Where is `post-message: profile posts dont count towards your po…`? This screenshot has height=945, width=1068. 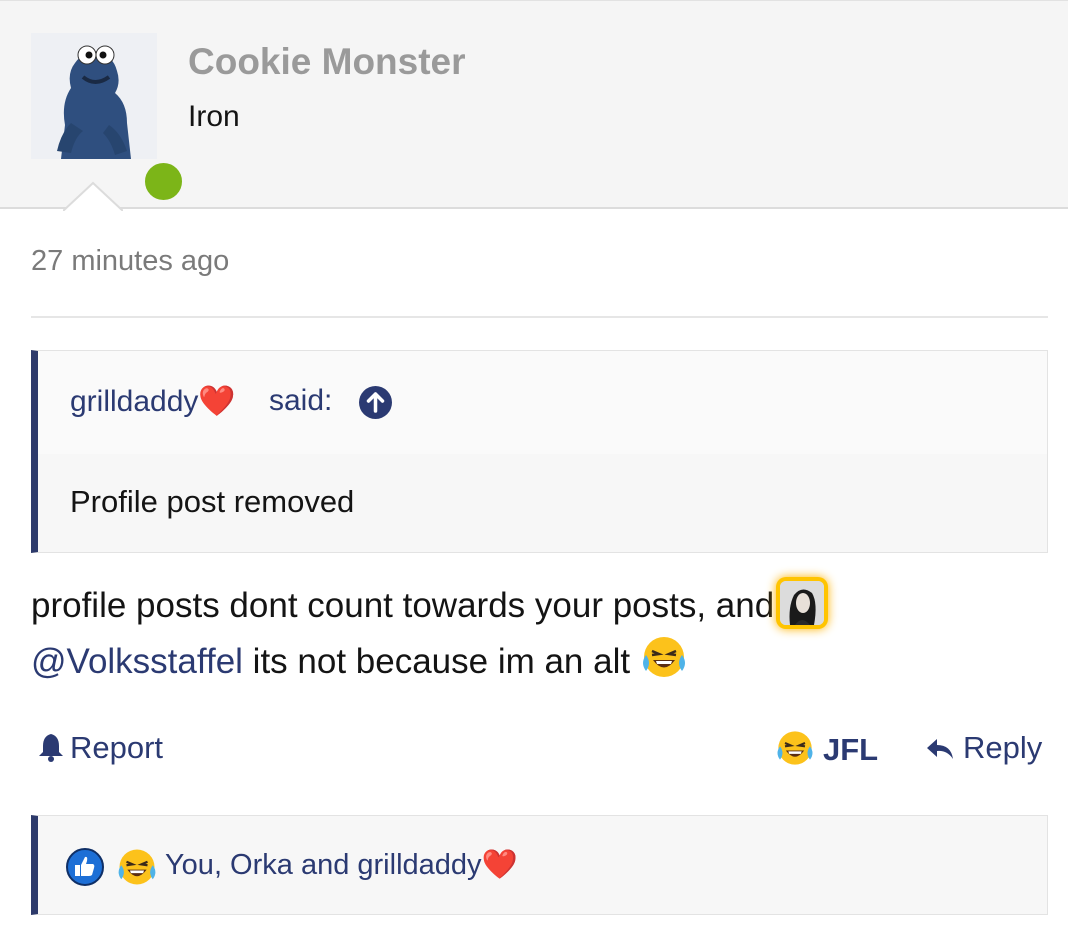
post-message: profile posts dont count towards your po… is located at coordinates (539, 633).